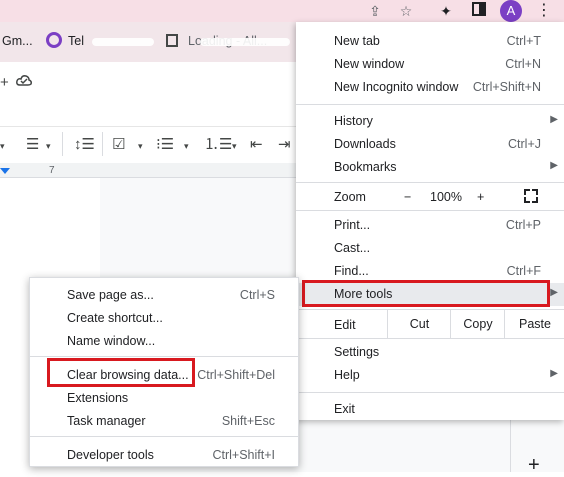 Image resolution: width=564 pixels, height=477 pixels. What do you see at coordinates (164, 375) in the screenshot?
I see `menu-item-clear-browsing-data: Clear browsing data... Ctrl+Shift+Del` at bounding box center [164, 375].